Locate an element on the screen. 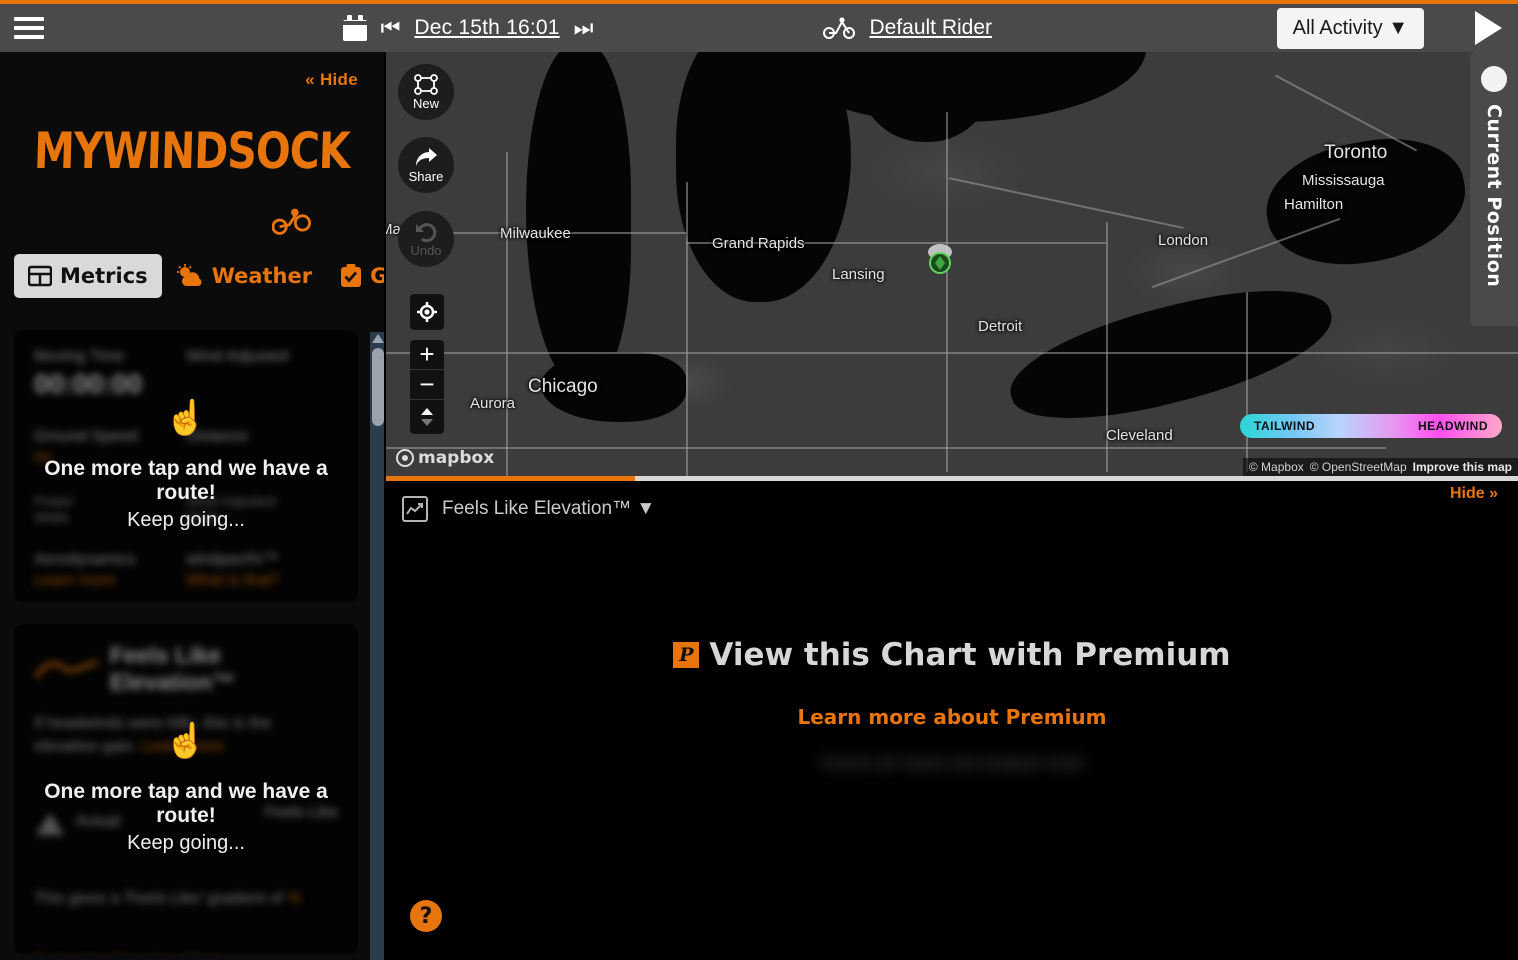  power-label: Power is located at coordinates (54, 501).